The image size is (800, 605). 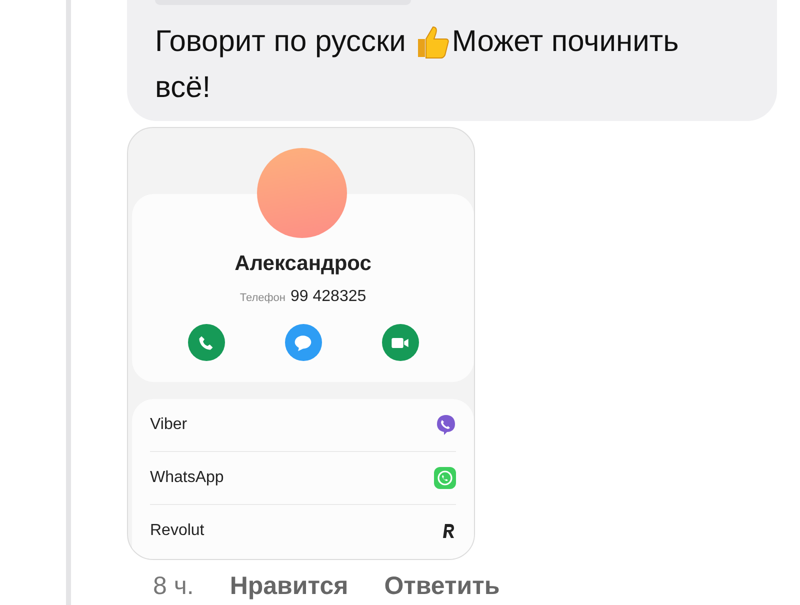 I want to click on message-text: Может починить, so click(x=565, y=42).